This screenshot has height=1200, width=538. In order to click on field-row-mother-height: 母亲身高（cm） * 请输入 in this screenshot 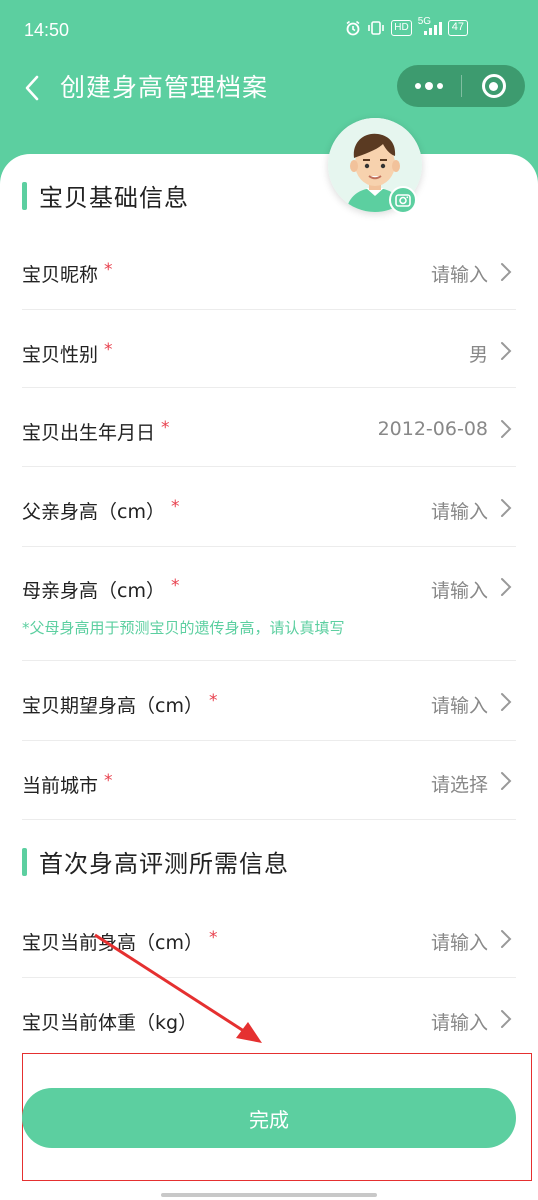, I will do `click(269, 604)`.